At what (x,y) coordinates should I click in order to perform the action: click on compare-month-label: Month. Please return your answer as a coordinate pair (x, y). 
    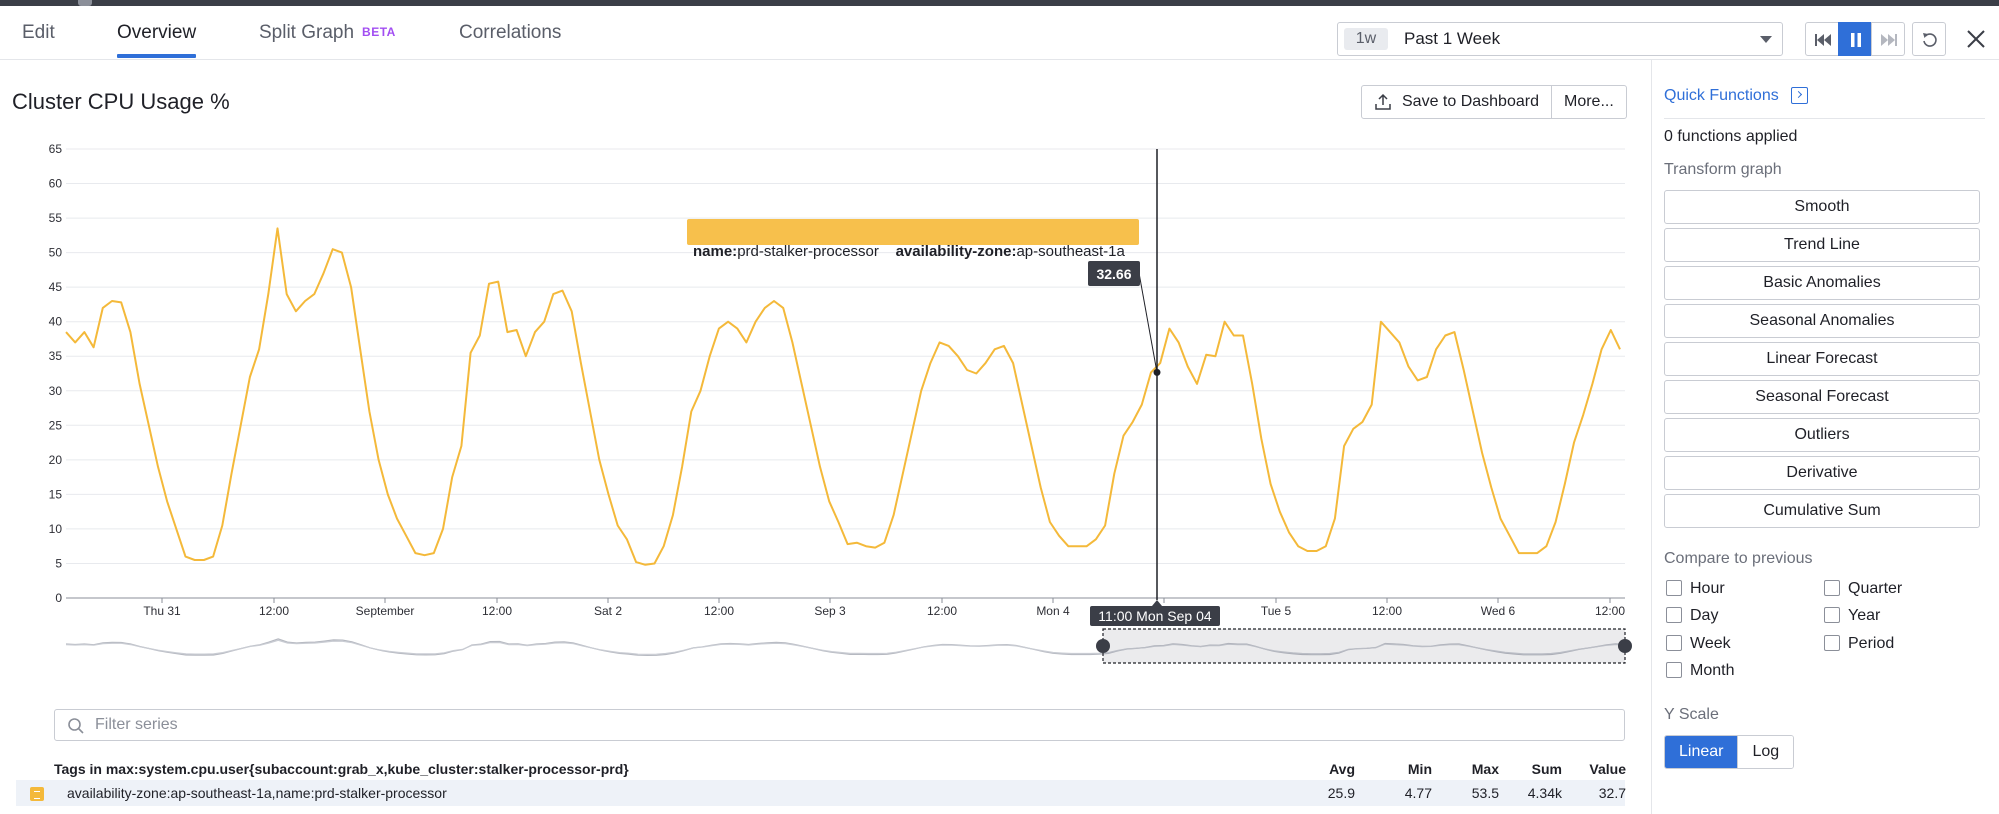
    Looking at the image, I should click on (1712, 670).